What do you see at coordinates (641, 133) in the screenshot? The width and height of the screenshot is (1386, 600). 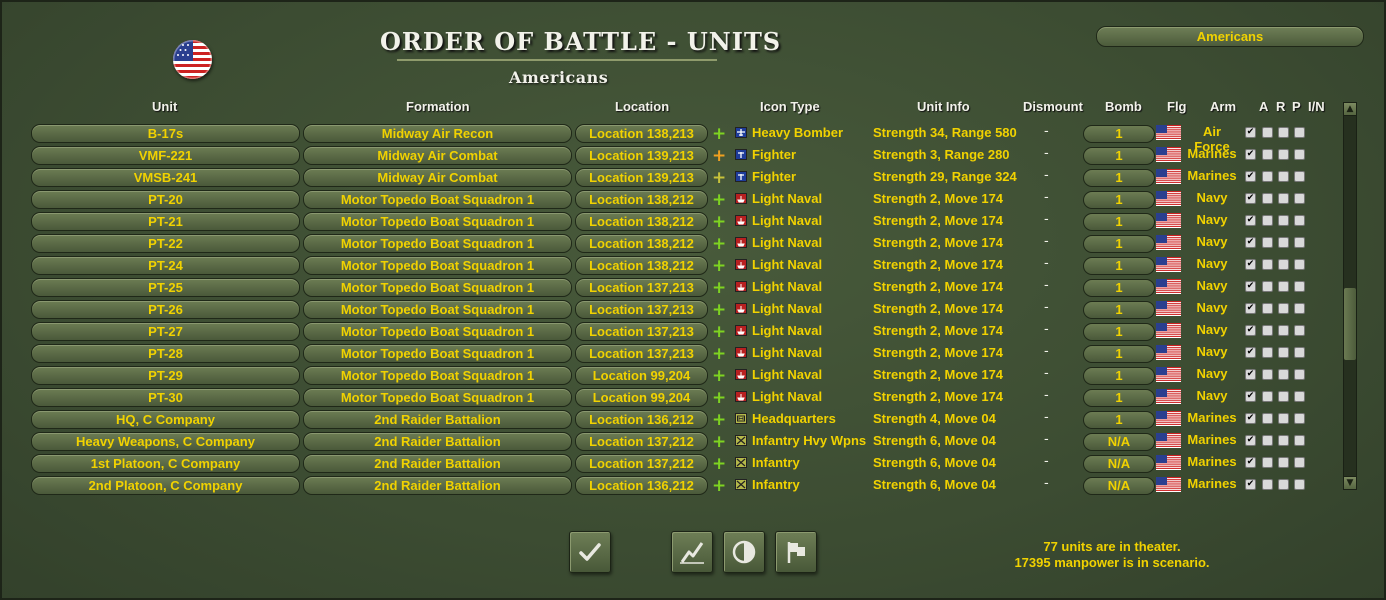 I see `location-button: Location 138,213` at bounding box center [641, 133].